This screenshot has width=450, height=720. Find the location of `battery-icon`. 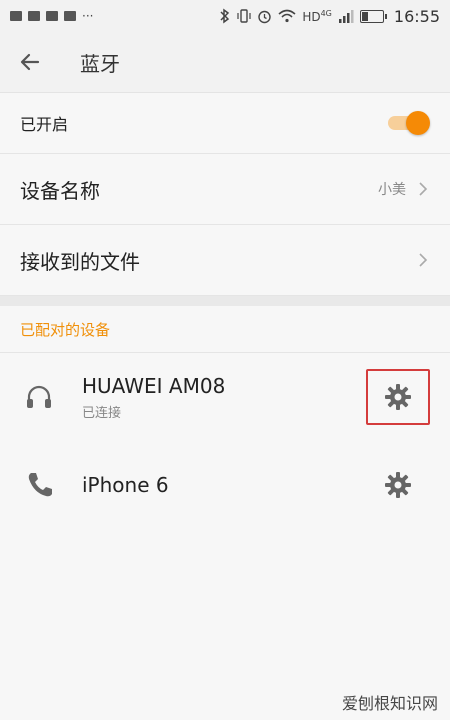

battery-icon is located at coordinates (373, 16).